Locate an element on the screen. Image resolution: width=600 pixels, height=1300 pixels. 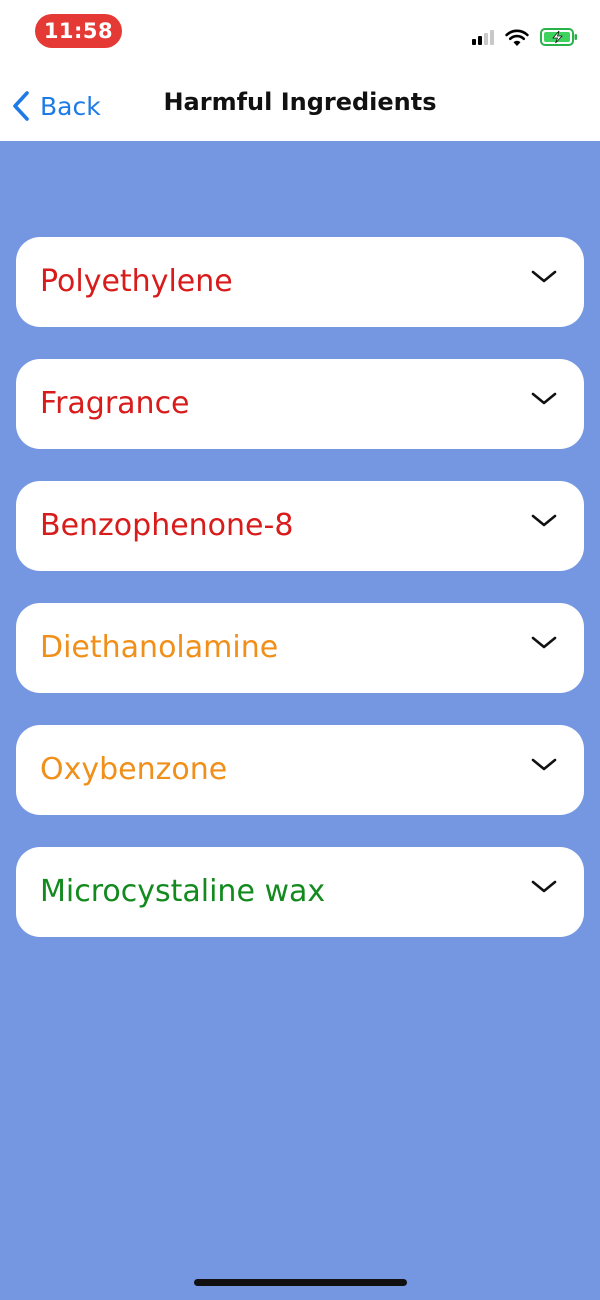
ingredient-card: Polyethylene is located at coordinates (300, 282).